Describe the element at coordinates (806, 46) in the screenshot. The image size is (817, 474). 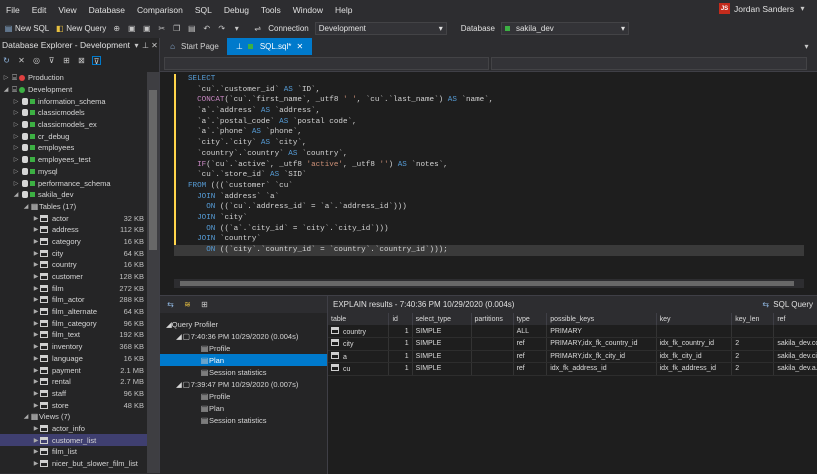
I see `tab-list-icon: ▾` at that location.